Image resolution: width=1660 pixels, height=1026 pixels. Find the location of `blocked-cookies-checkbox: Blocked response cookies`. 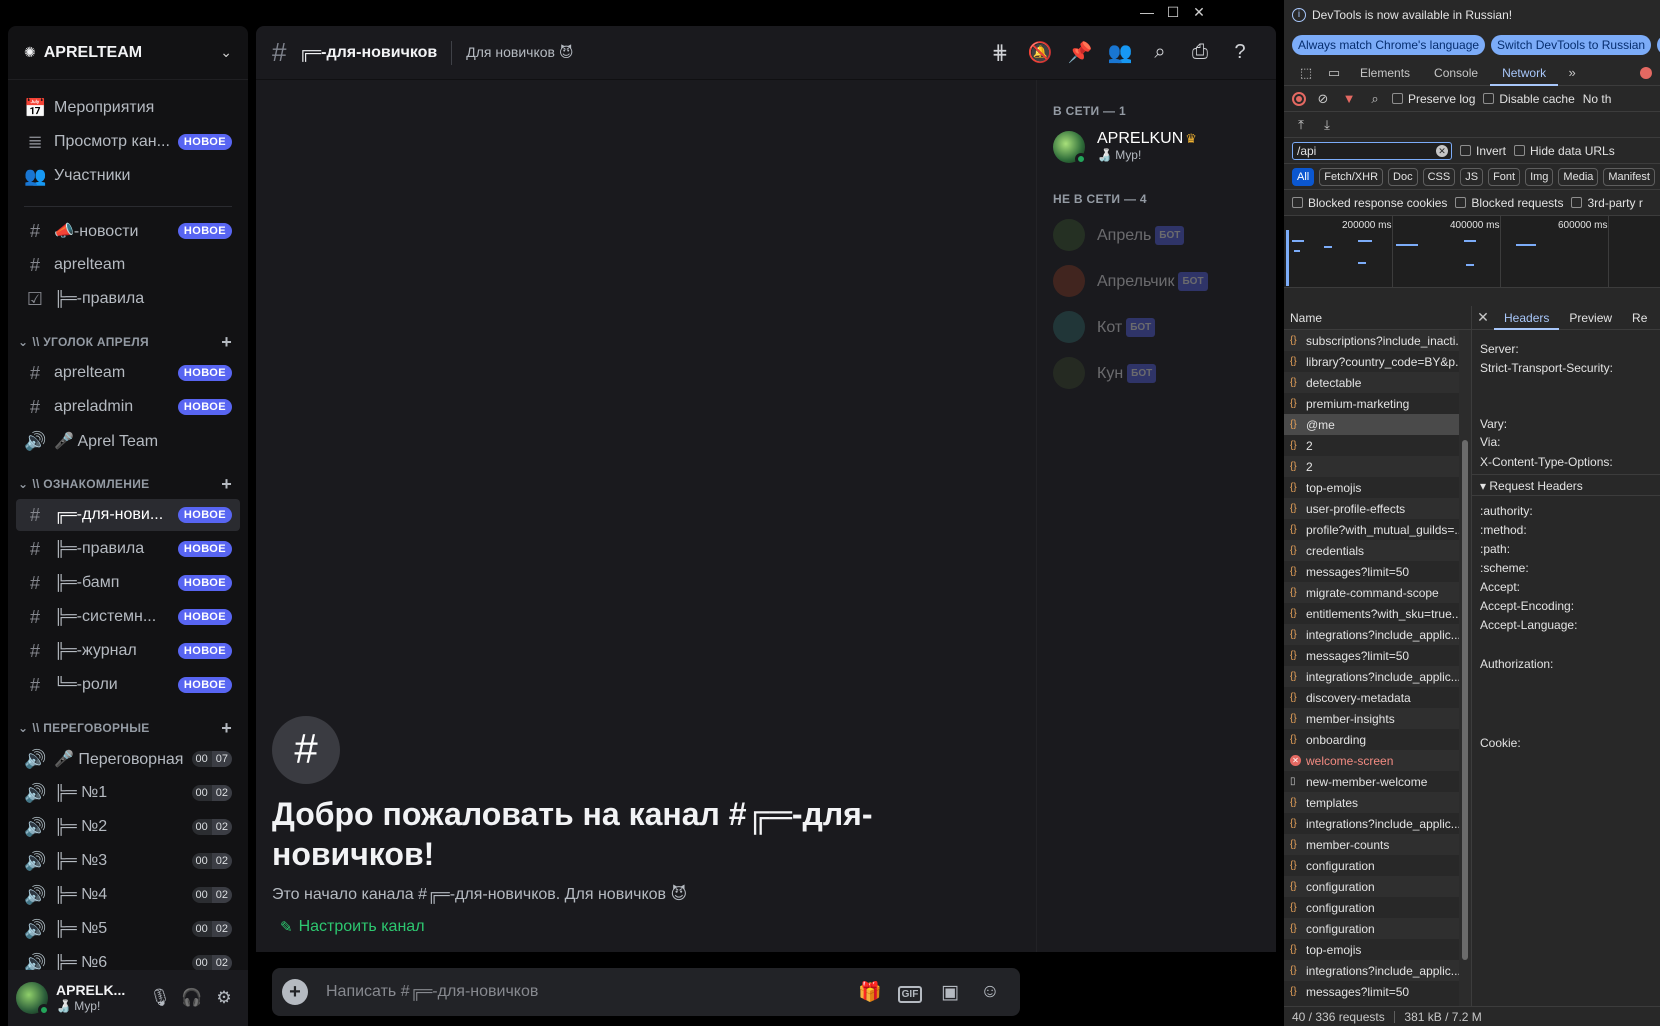

blocked-cookies-checkbox: Blocked response cookies is located at coordinates (1369, 203).